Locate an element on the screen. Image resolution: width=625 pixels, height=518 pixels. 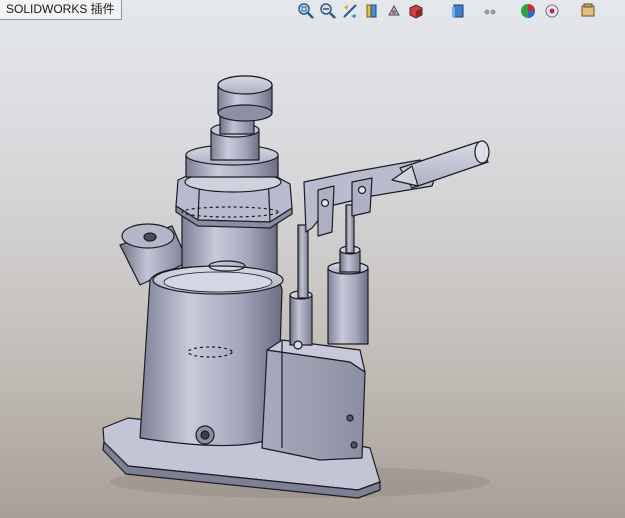
view-orientation-icon is located at coordinates (394, 11).